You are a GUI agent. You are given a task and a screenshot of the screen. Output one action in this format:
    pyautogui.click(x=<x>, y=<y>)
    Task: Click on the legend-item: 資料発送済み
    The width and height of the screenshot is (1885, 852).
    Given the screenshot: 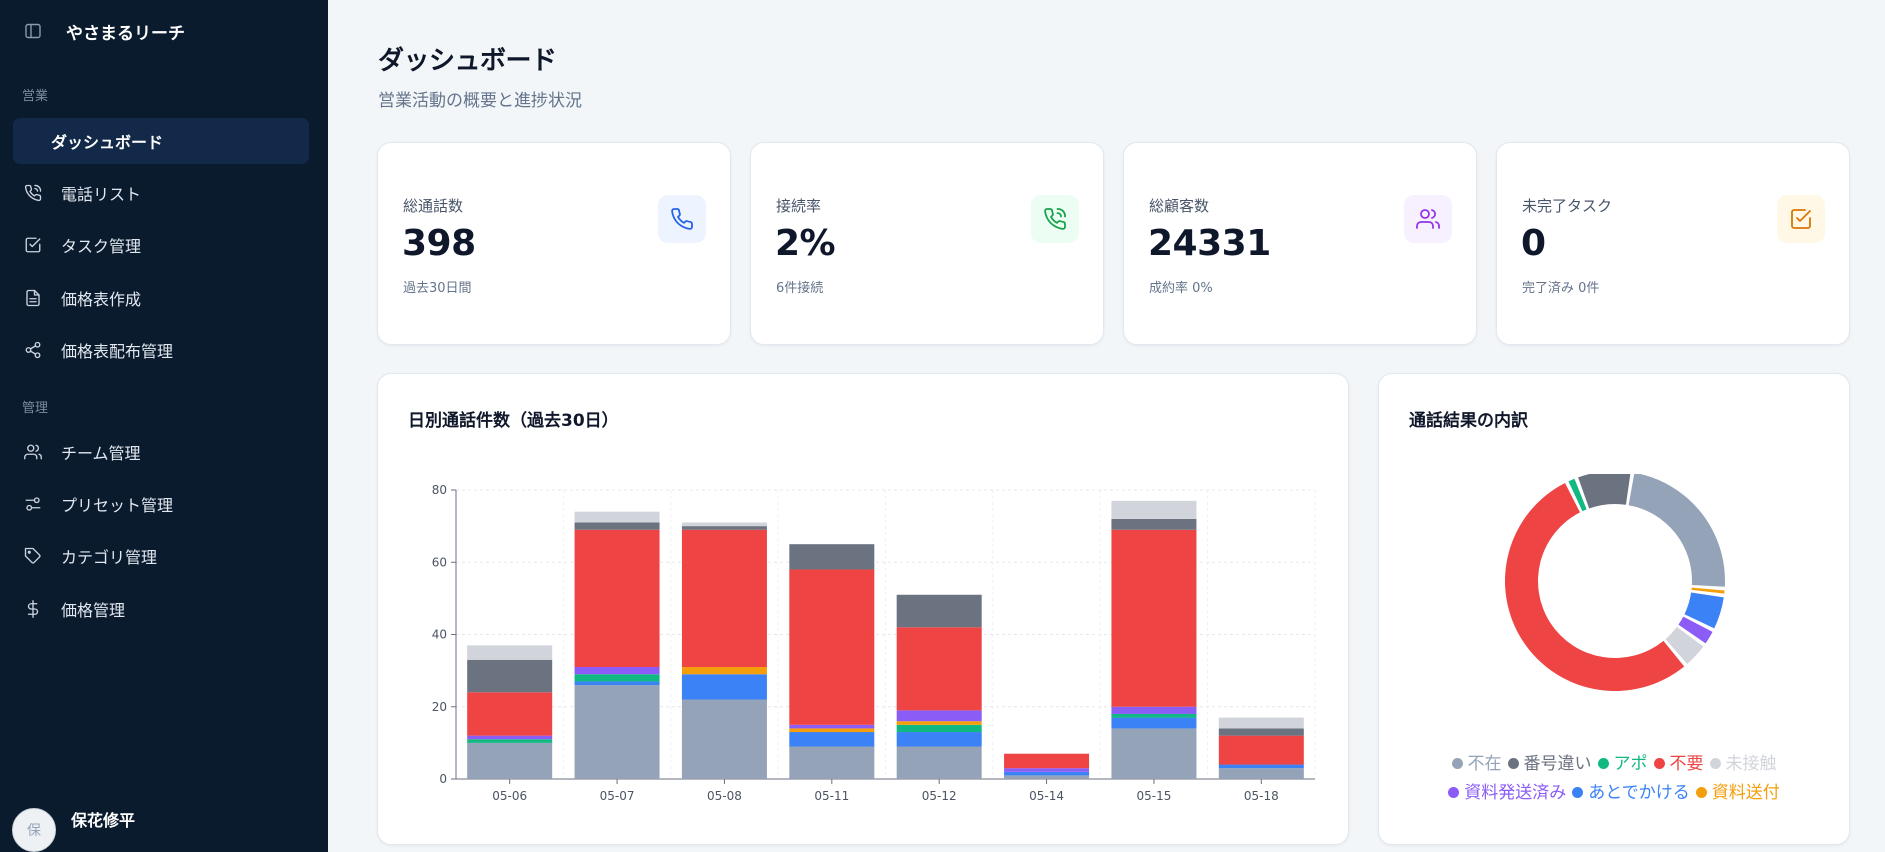 What is the action you would take?
    pyautogui.click(x=1507, y=793)
    